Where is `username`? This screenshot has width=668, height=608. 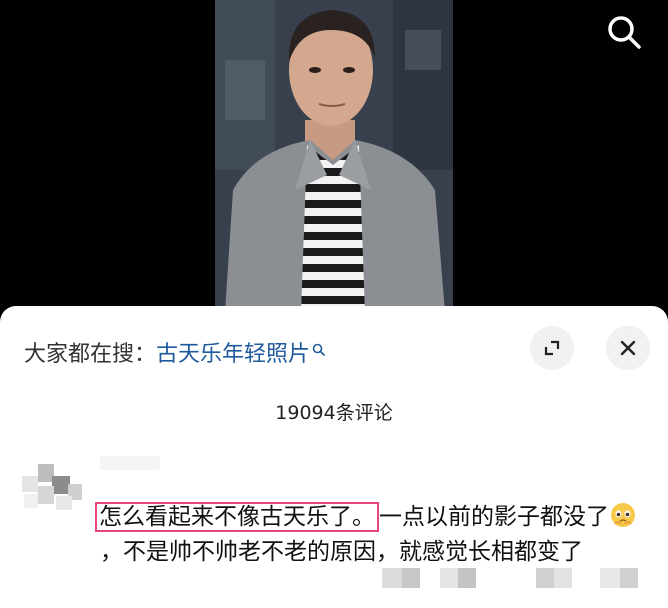 username is located at coordinates (130, 463).